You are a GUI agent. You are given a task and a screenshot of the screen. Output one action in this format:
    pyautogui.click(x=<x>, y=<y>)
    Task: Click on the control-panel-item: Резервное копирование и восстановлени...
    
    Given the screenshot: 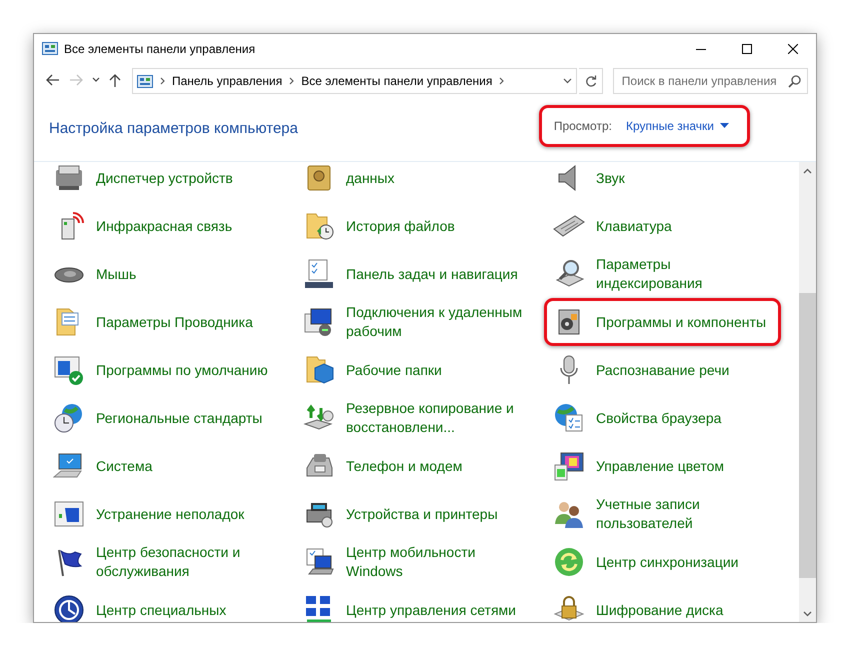 What is the action you would take?
    pyautogui.click(x=419, y=418)
    